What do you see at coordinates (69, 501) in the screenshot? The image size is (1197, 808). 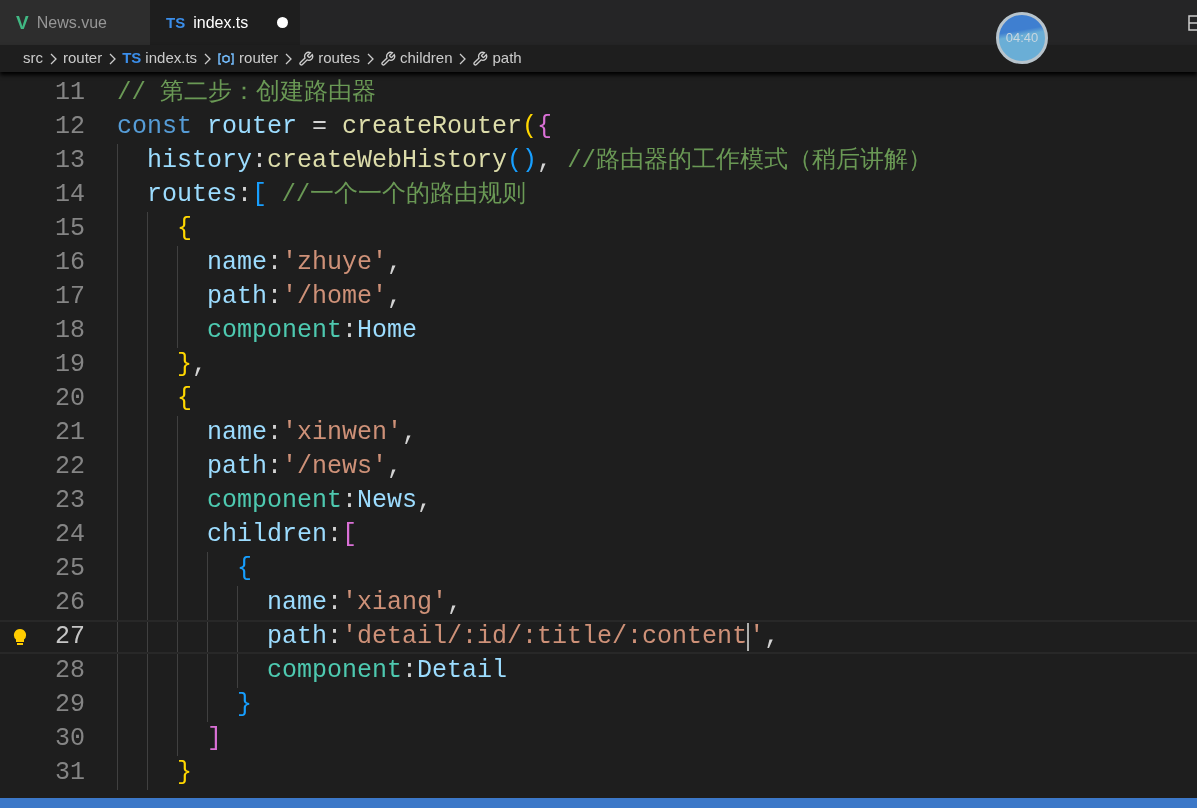 I see `line-number: 23` at bounding box center [69, 501].